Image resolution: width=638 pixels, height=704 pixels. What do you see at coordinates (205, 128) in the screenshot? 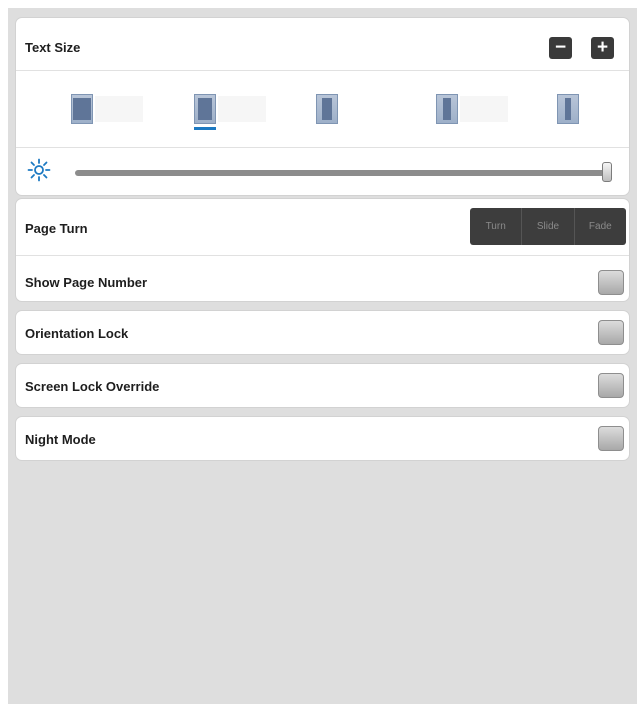
I see `selected-indicator` at bounding box center [205, 128].